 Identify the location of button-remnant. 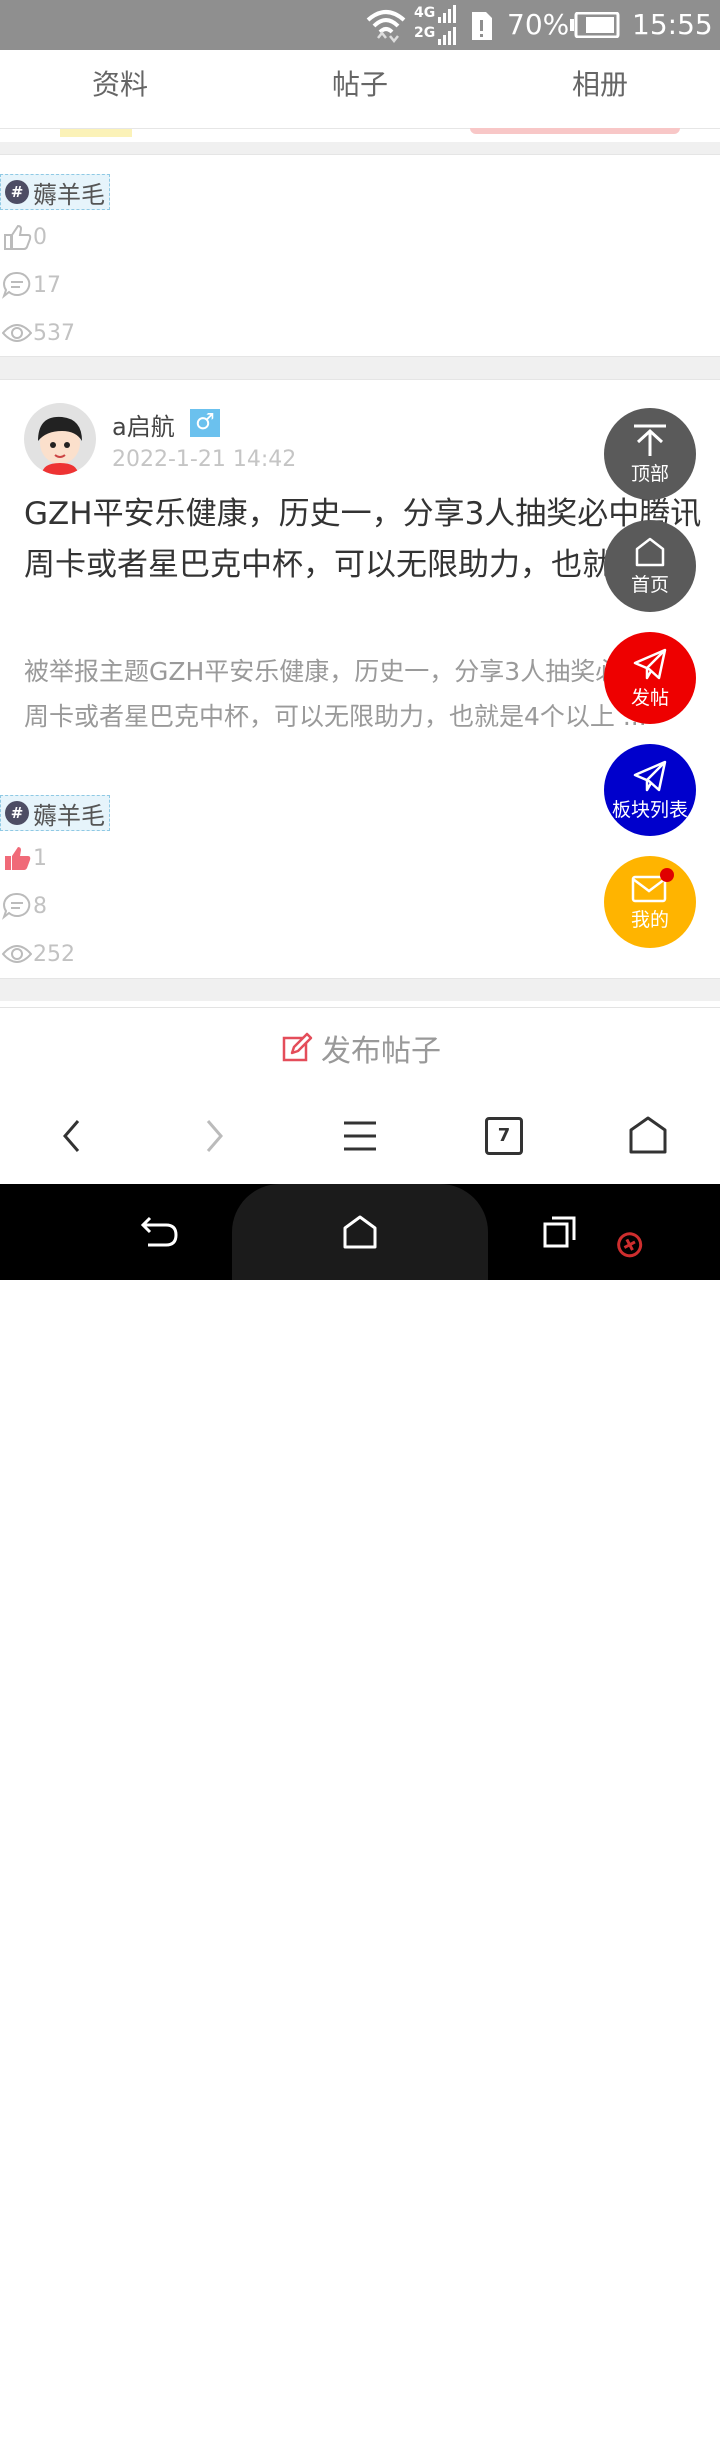
(575, 131).